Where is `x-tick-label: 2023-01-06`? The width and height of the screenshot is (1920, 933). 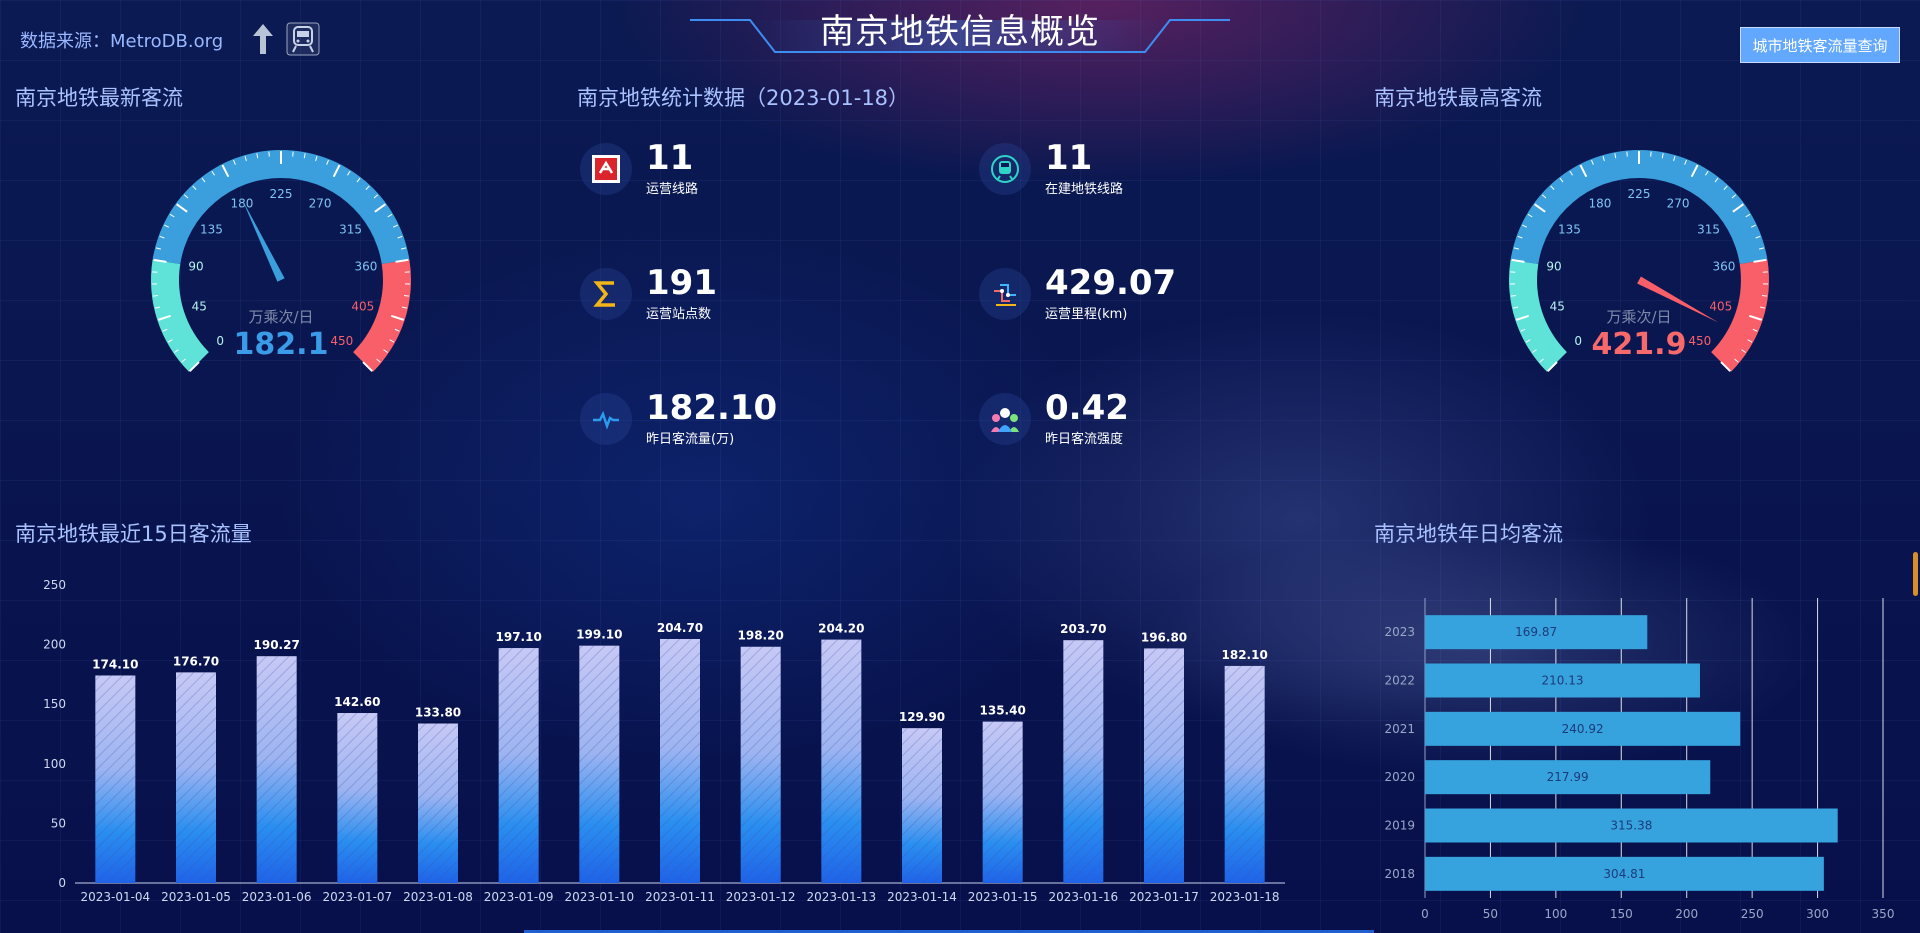 x-tick-label: 2023-01-06 is located at coordinates (277, 897).